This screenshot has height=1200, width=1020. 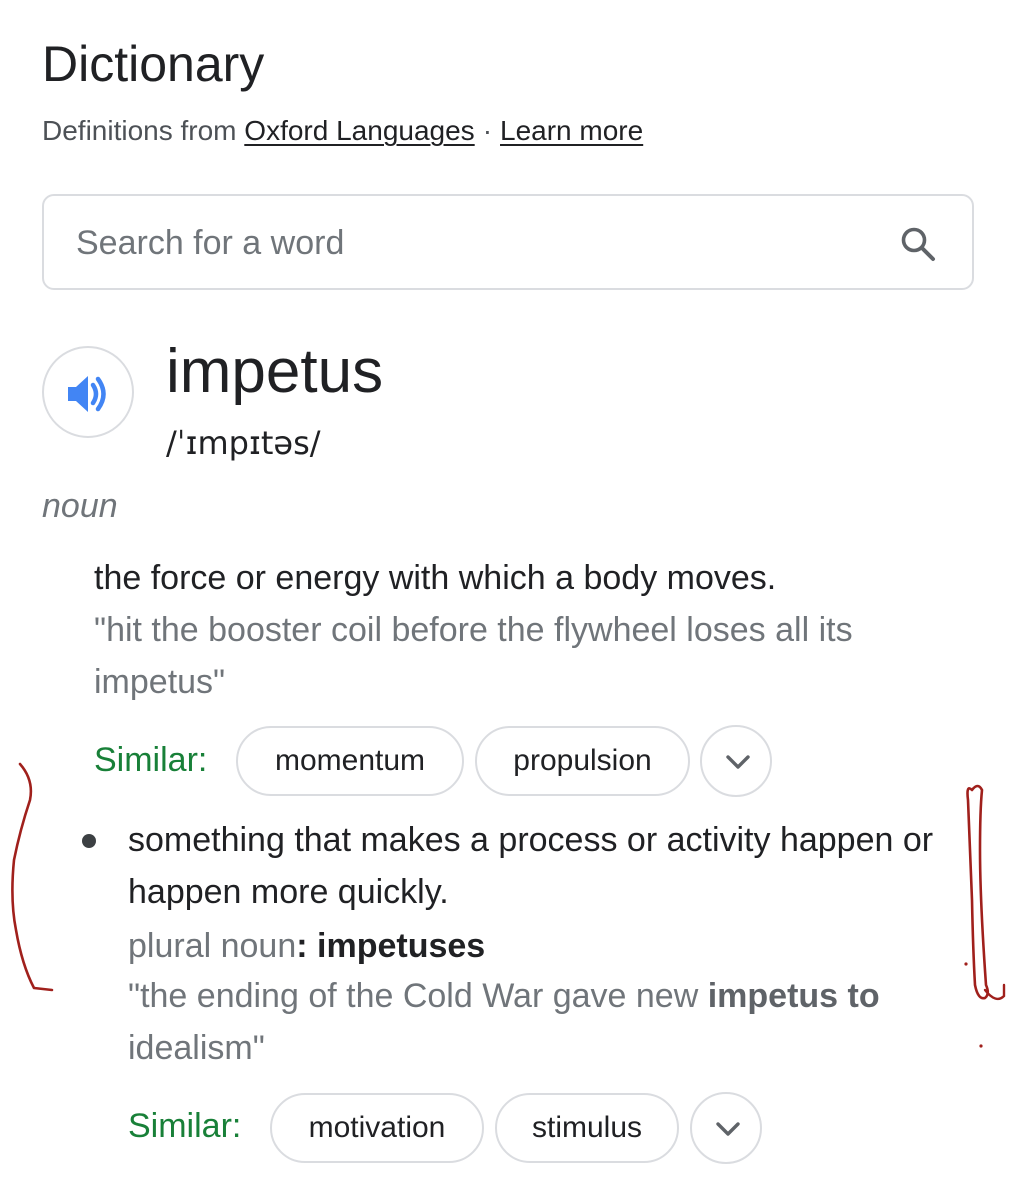 I want to click on learn-more-link: Learn more, so click(x=571, y=130).